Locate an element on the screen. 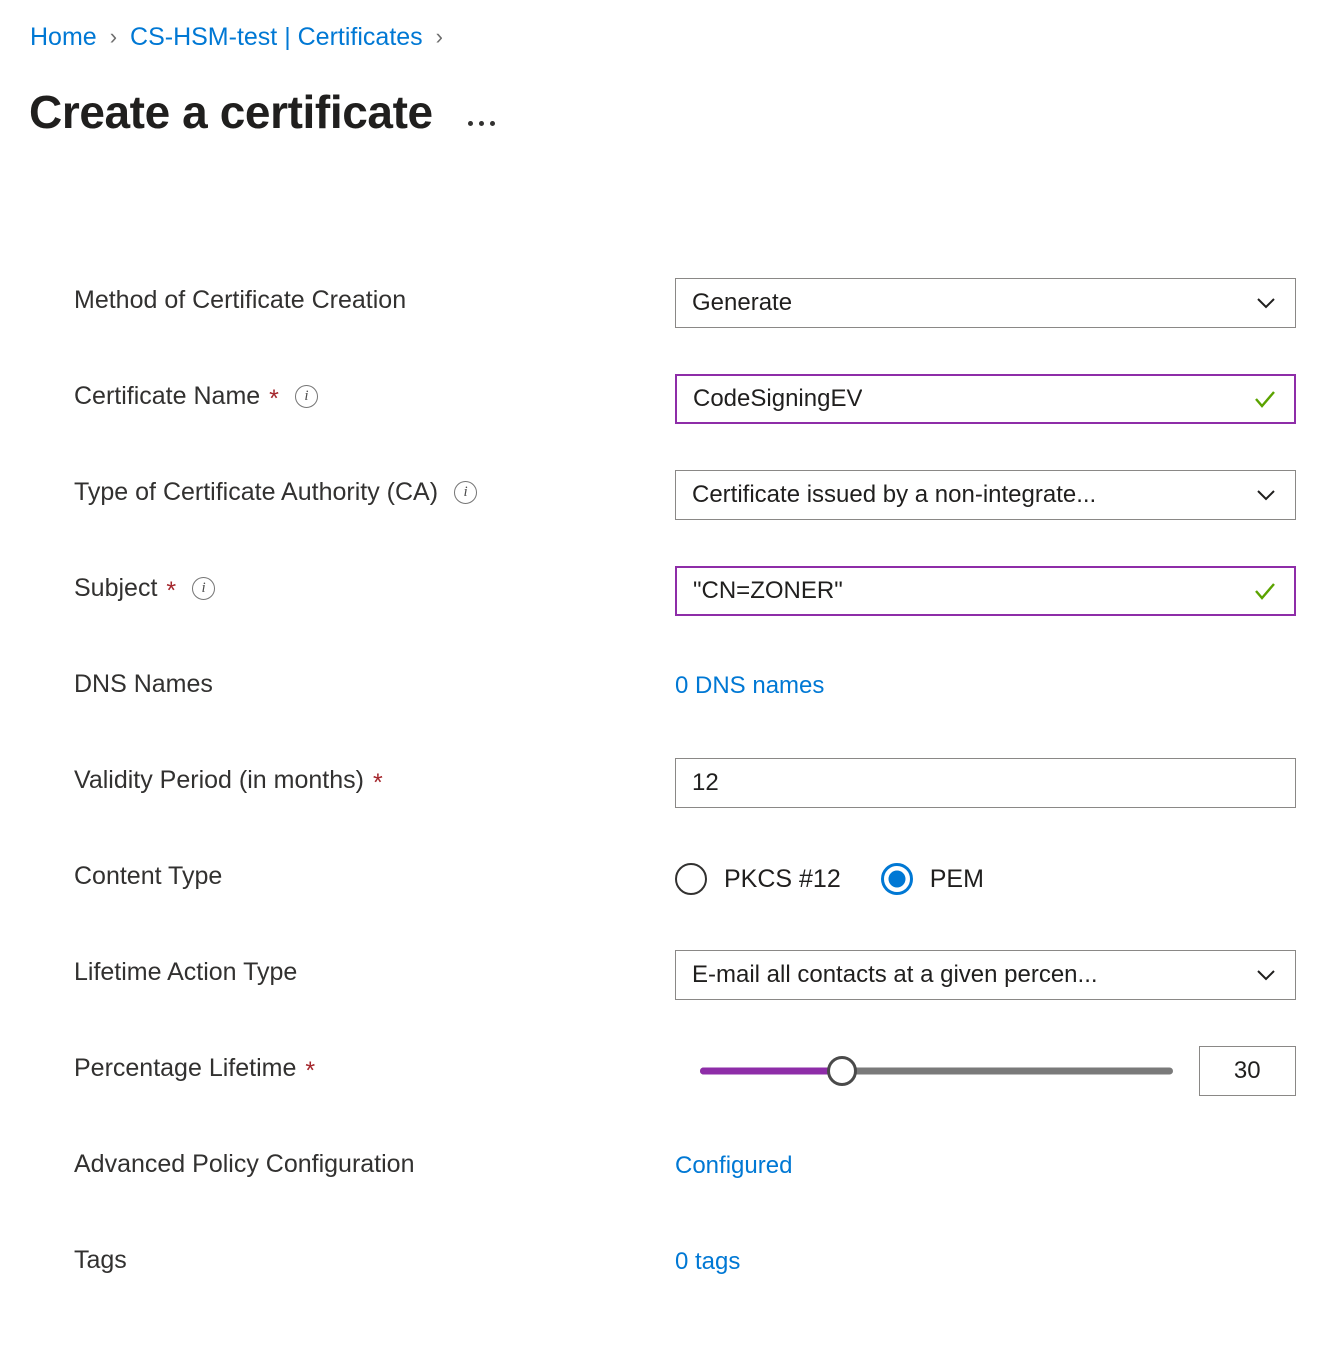 This screenshot has height=1348, width=1329. label-content-type: Content Type is located at coordinates (148, 876).